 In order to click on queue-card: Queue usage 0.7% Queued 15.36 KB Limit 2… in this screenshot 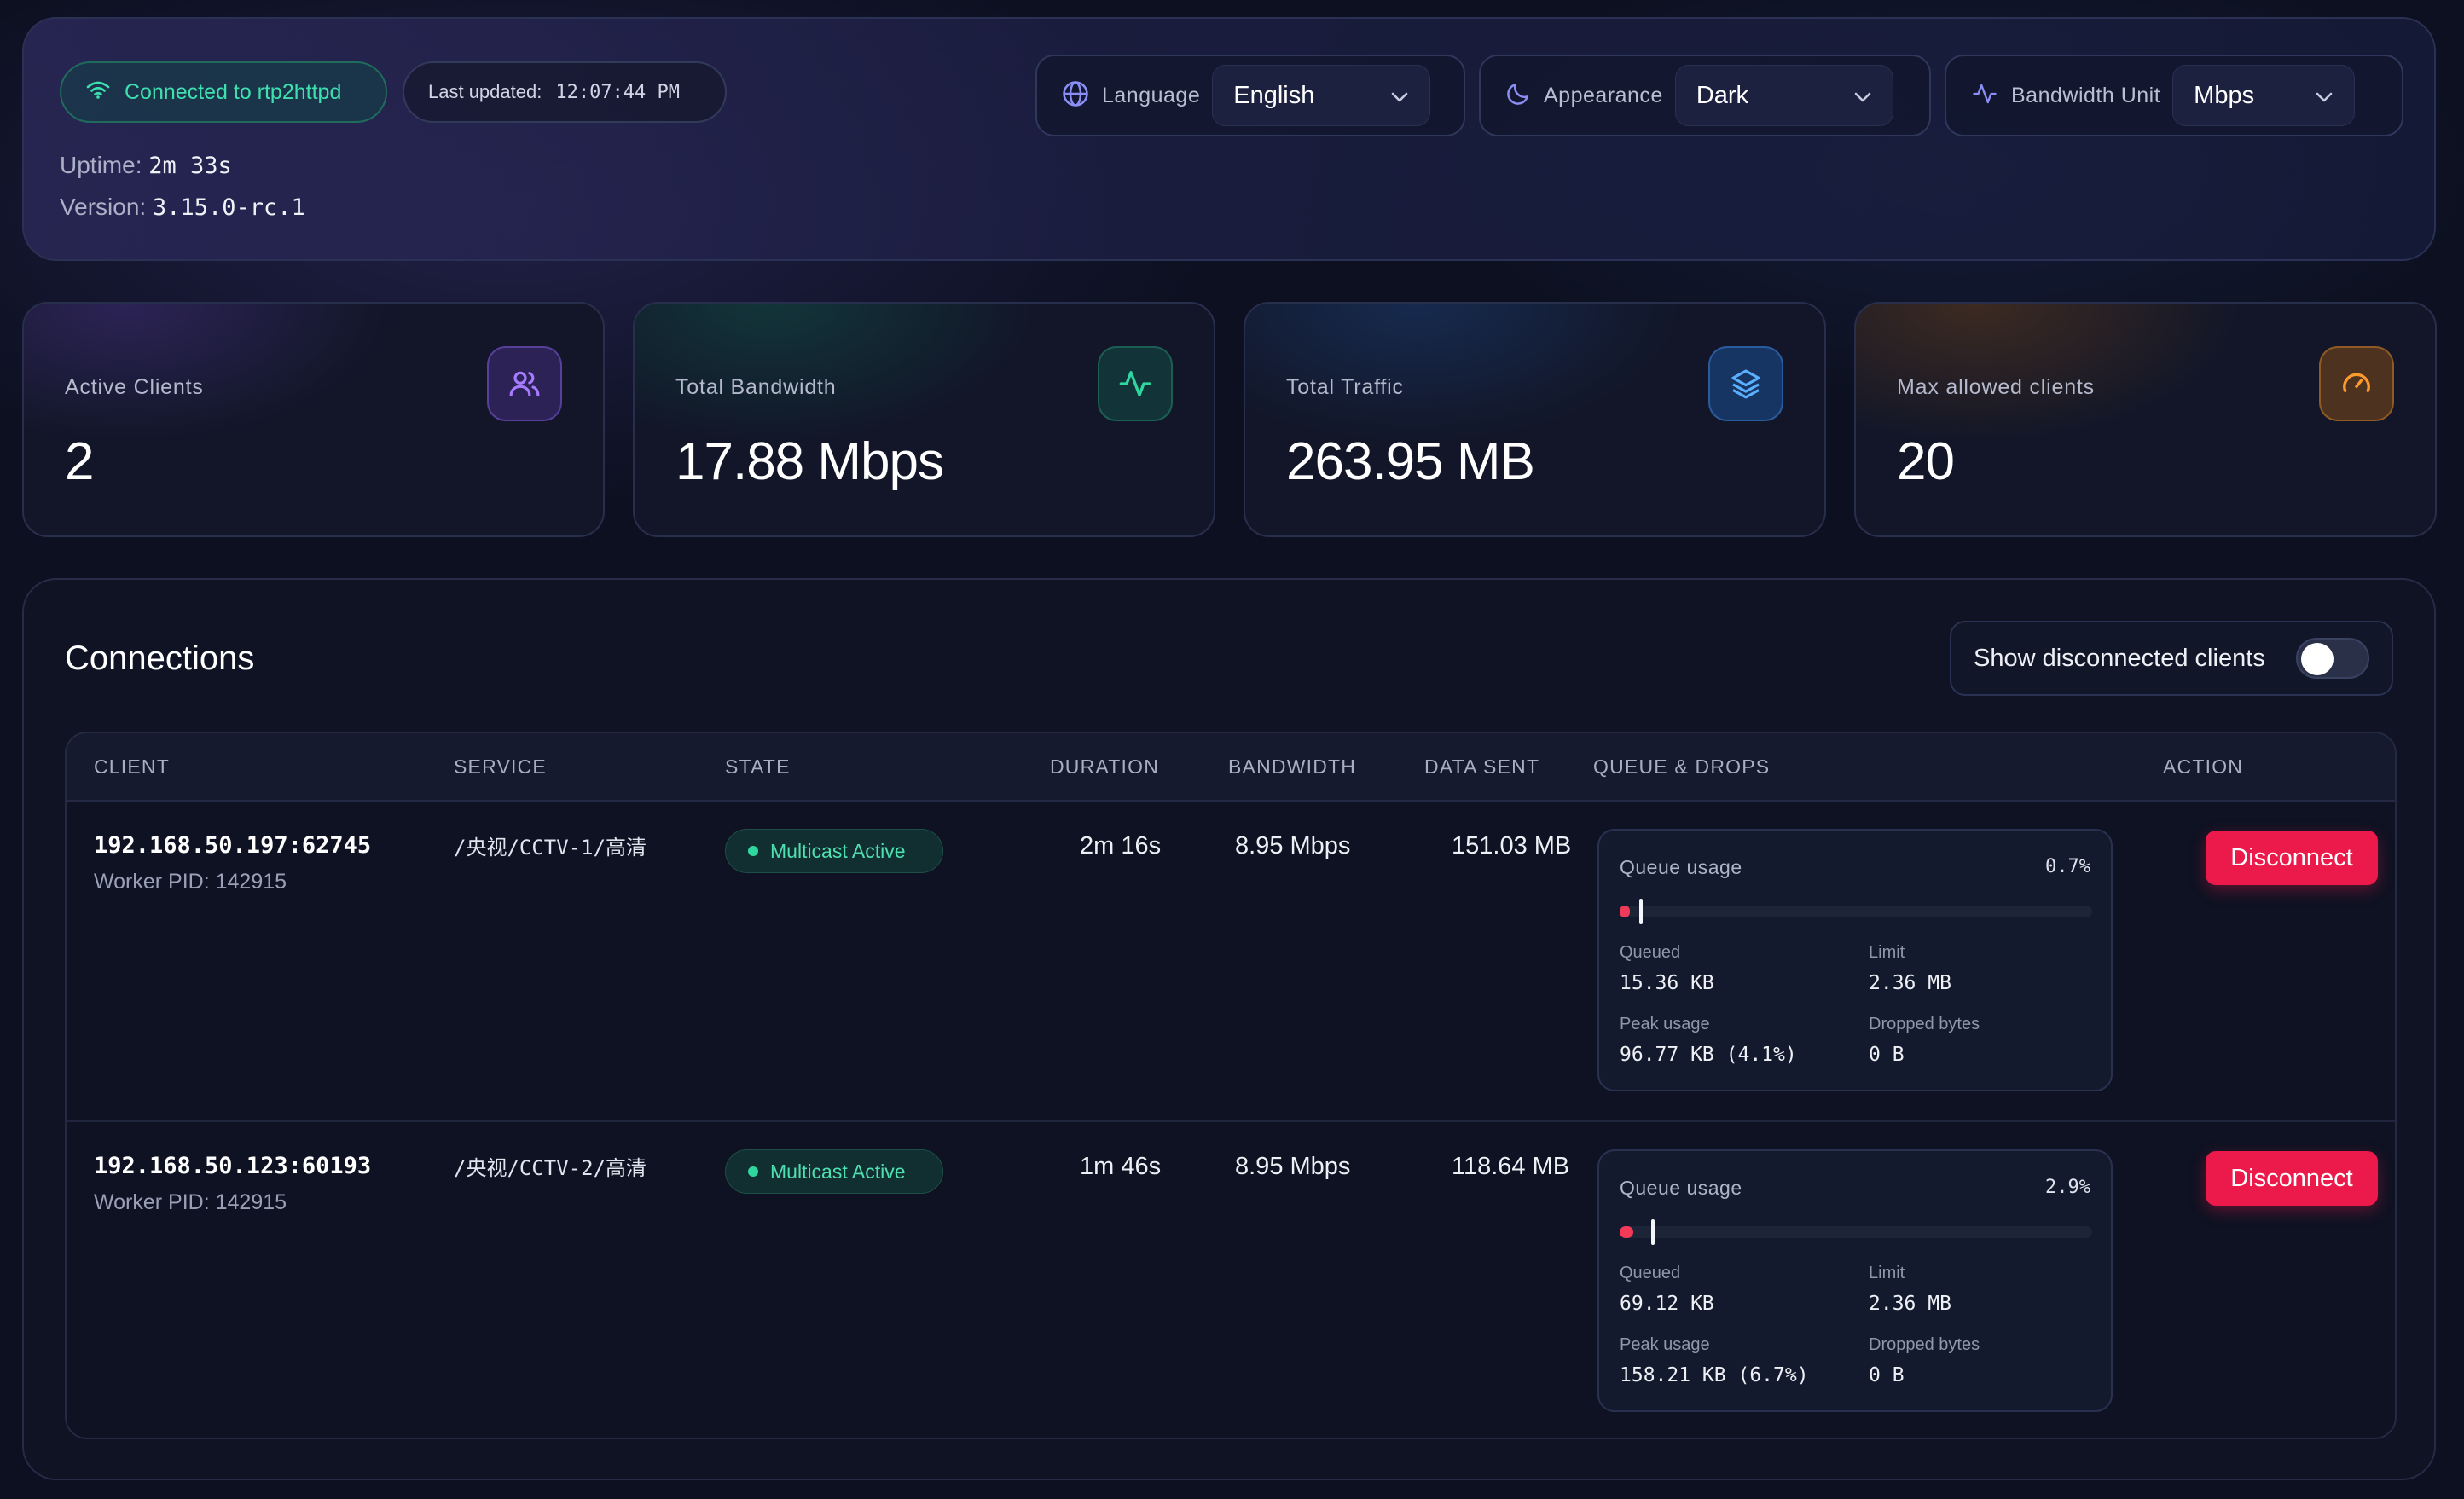, I will do `click(1855, 960)`.